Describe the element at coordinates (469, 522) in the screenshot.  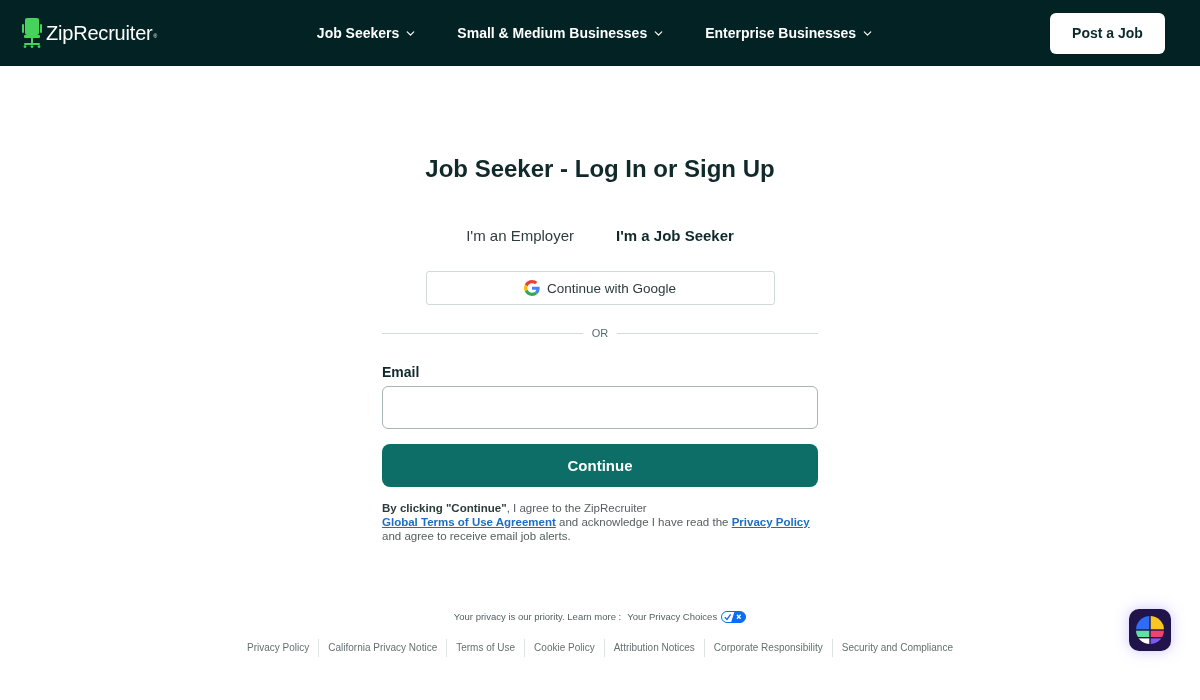
I see `text-link: Global Terms of Use Agreement` at that location.